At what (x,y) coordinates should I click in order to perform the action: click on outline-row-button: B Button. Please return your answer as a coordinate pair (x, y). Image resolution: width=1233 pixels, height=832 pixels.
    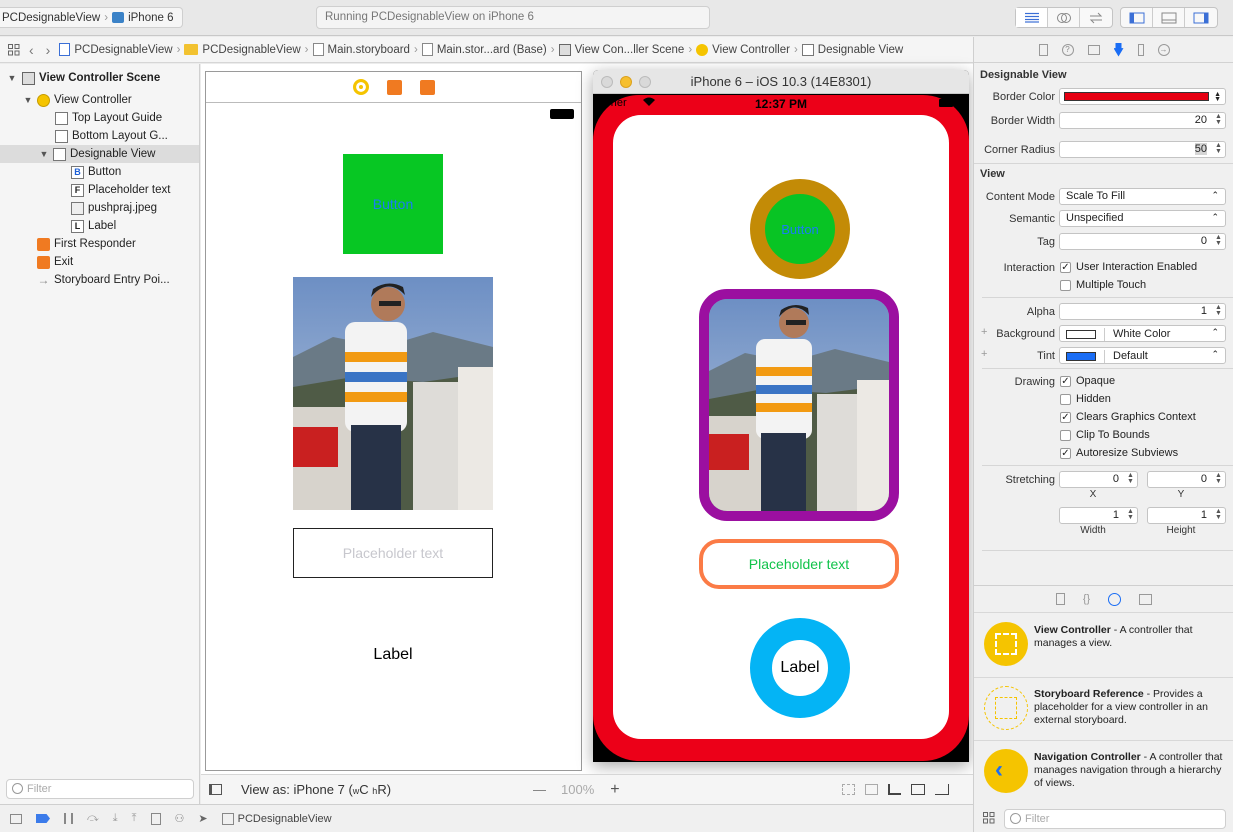
    Looking at the image, I should click on (99, 172).